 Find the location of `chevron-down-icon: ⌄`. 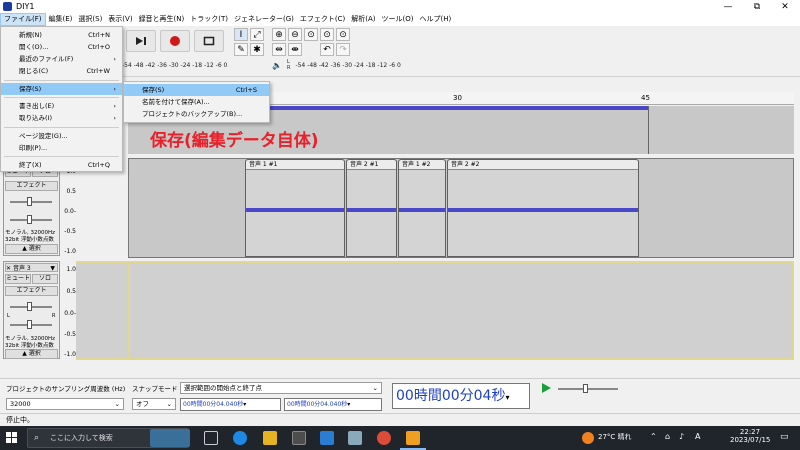

chevron-down-icon: ⌄ is located at coordinates (117, 404).